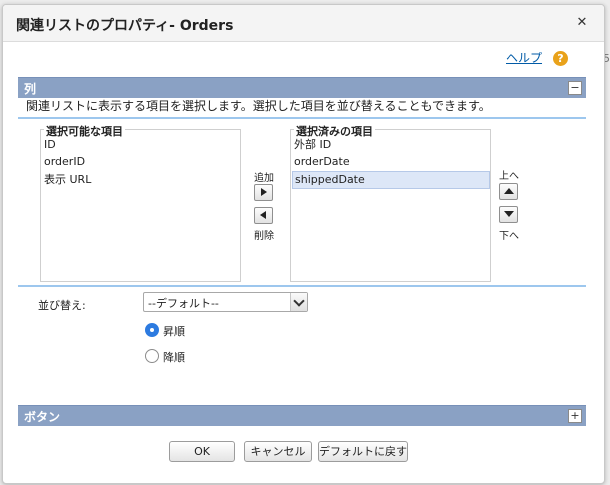 The height and width of the screenshot is (485, 610). What do you see at coordinates (302, 286) in the screenshot?
I see `columns-bottom-rule` at bounding box center [302, 286].